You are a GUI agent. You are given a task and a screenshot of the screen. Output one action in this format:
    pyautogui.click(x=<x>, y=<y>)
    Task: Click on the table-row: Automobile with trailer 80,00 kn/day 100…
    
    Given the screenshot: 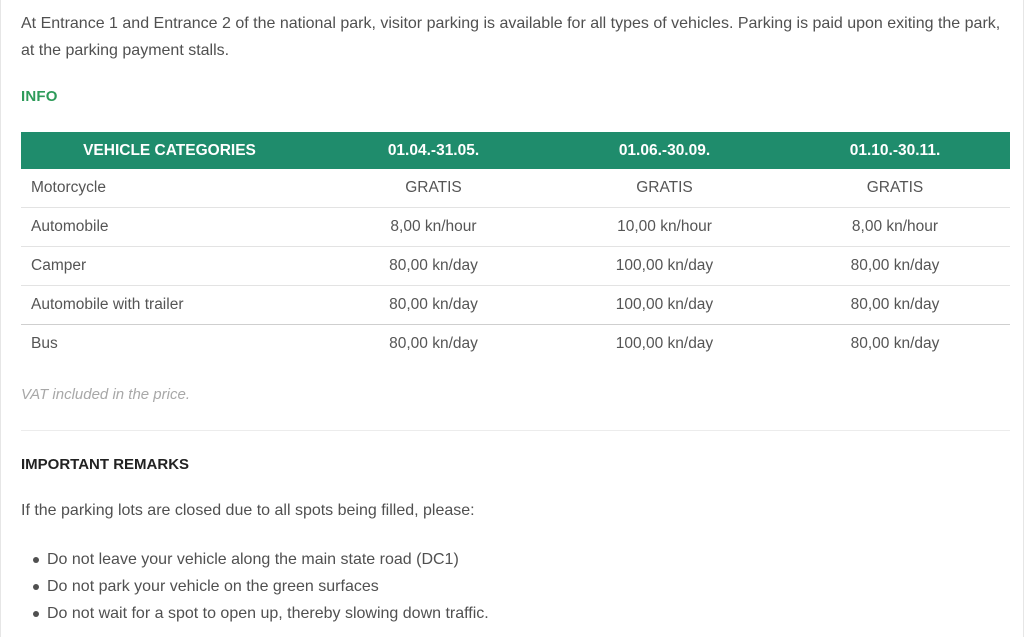 What is the action you would take?
    pyautogui.click(x=515, y=305)
    